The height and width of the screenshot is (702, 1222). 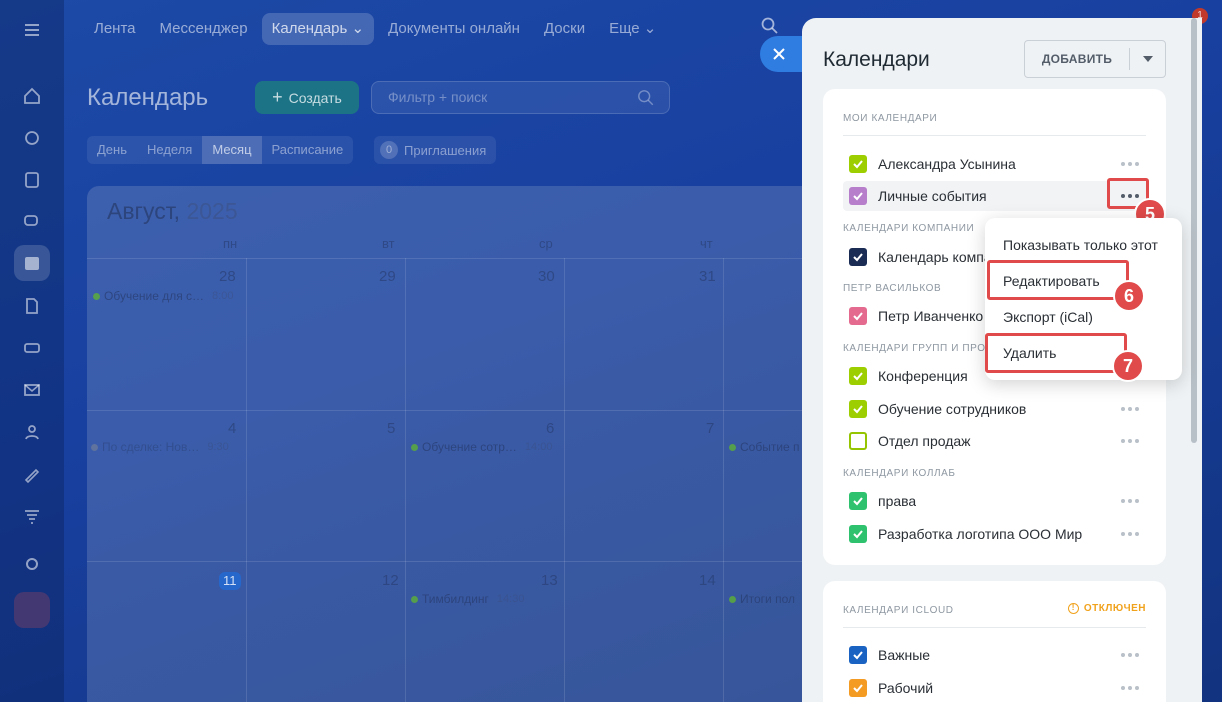 What do you see at coordinates (1106, 608) in the screenshot?
I see `icloud-status: ! ОТКЛЮЧЕН` at bounding box center [1106, 608].